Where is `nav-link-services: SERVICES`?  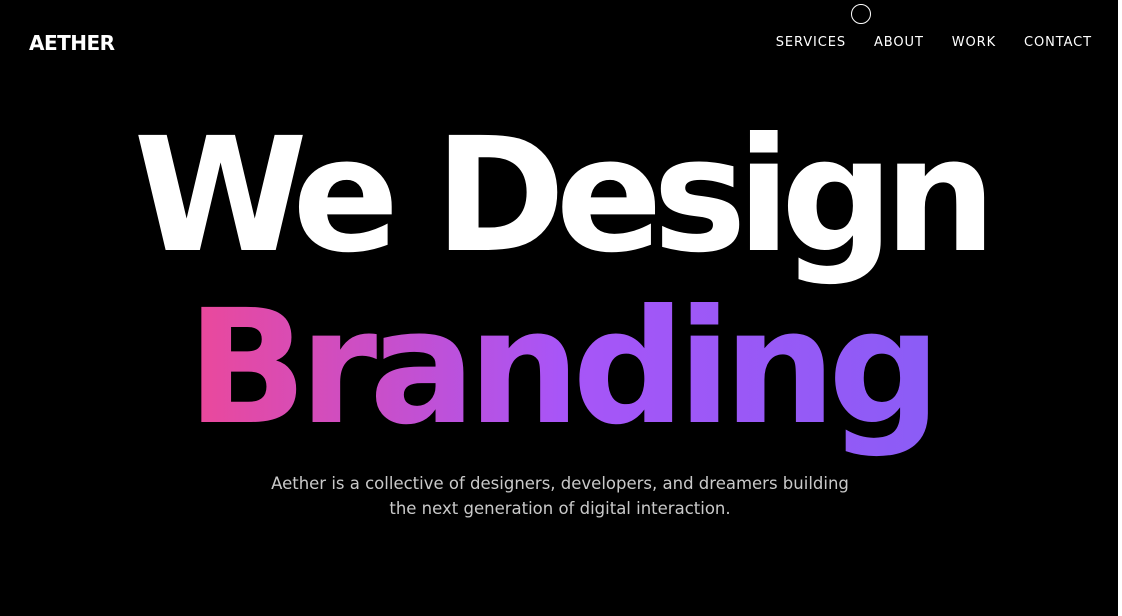 nav-link-services: SERVICES is located at coordinates (811, 43).